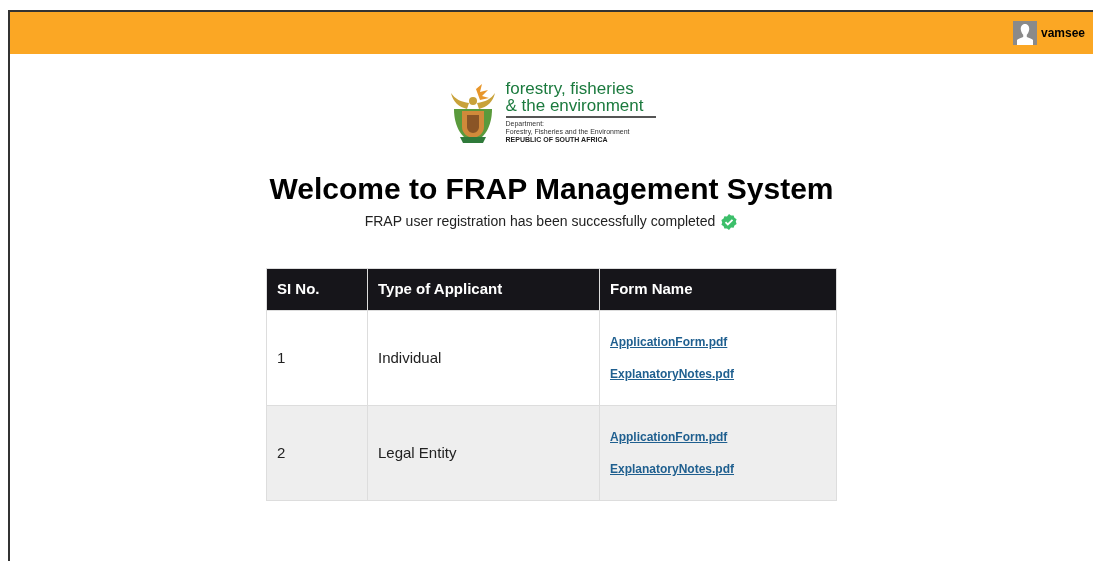 The image size is (1093, 561). I want to click on logo-title: & the environment, so click(580, 107).